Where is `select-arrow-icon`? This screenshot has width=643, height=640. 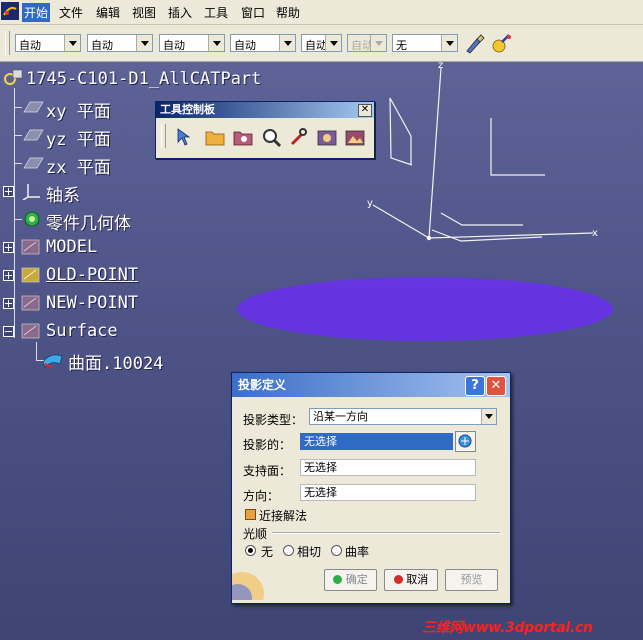 select-arrow-icon is located at coordinates (185, 137).